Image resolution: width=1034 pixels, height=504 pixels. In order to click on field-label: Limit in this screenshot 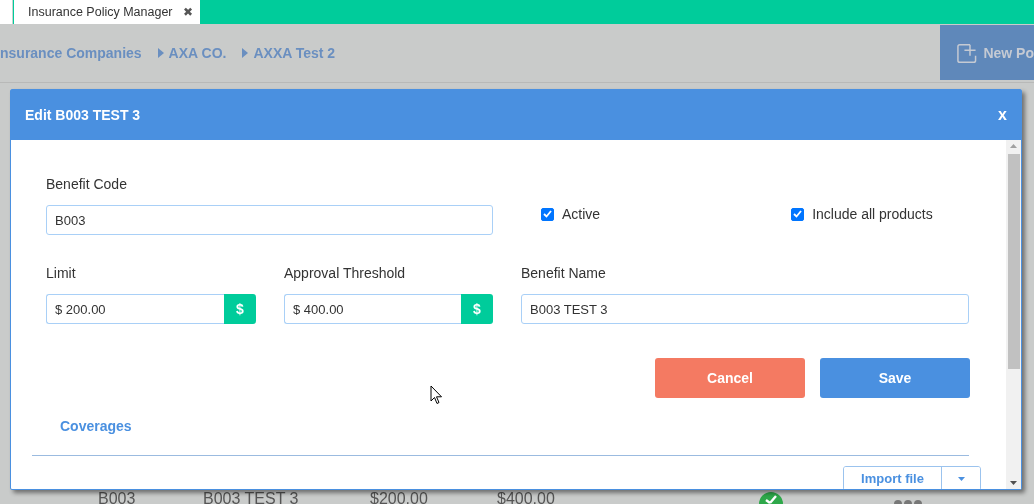, I will do `click(61, 273)`.